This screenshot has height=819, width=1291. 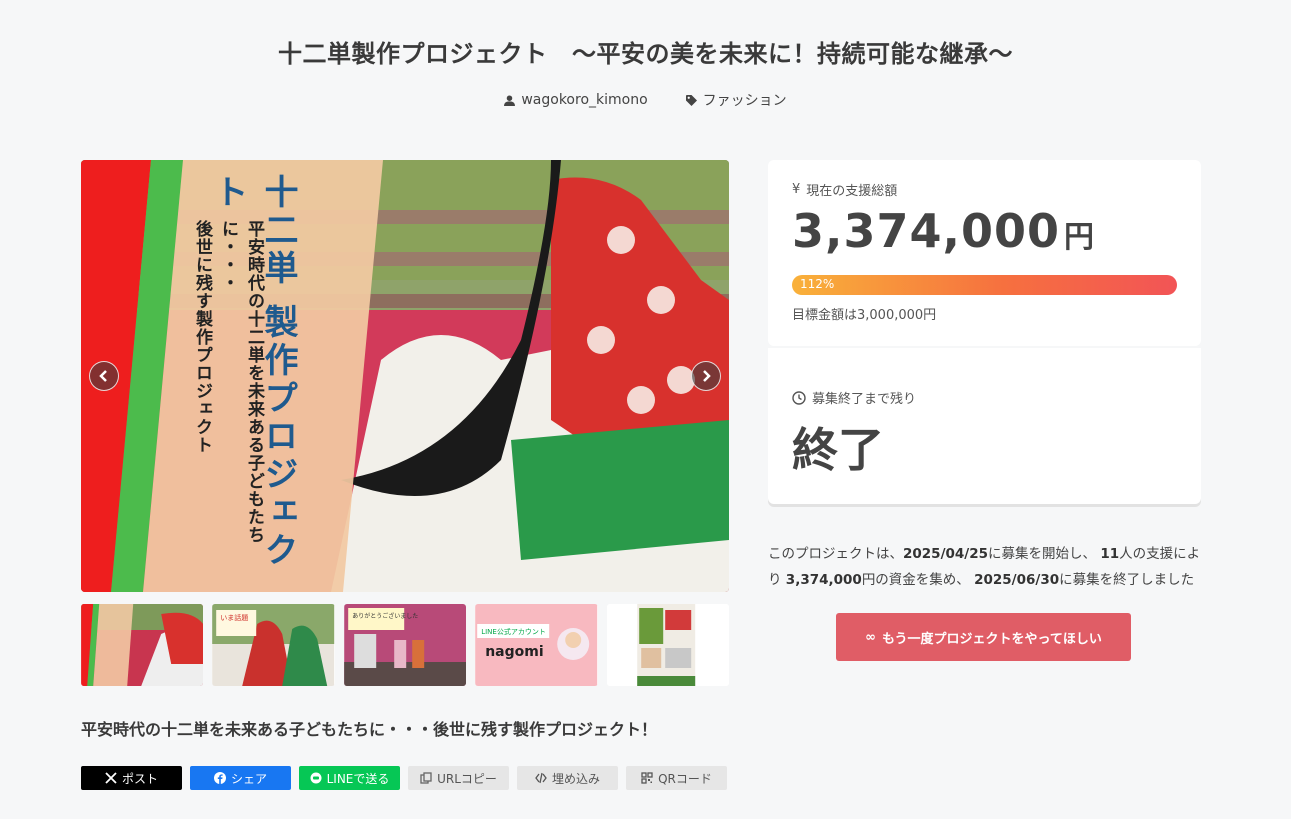 I want to click on author-name: wagokoro_kimono, so click(x=584, y=100).